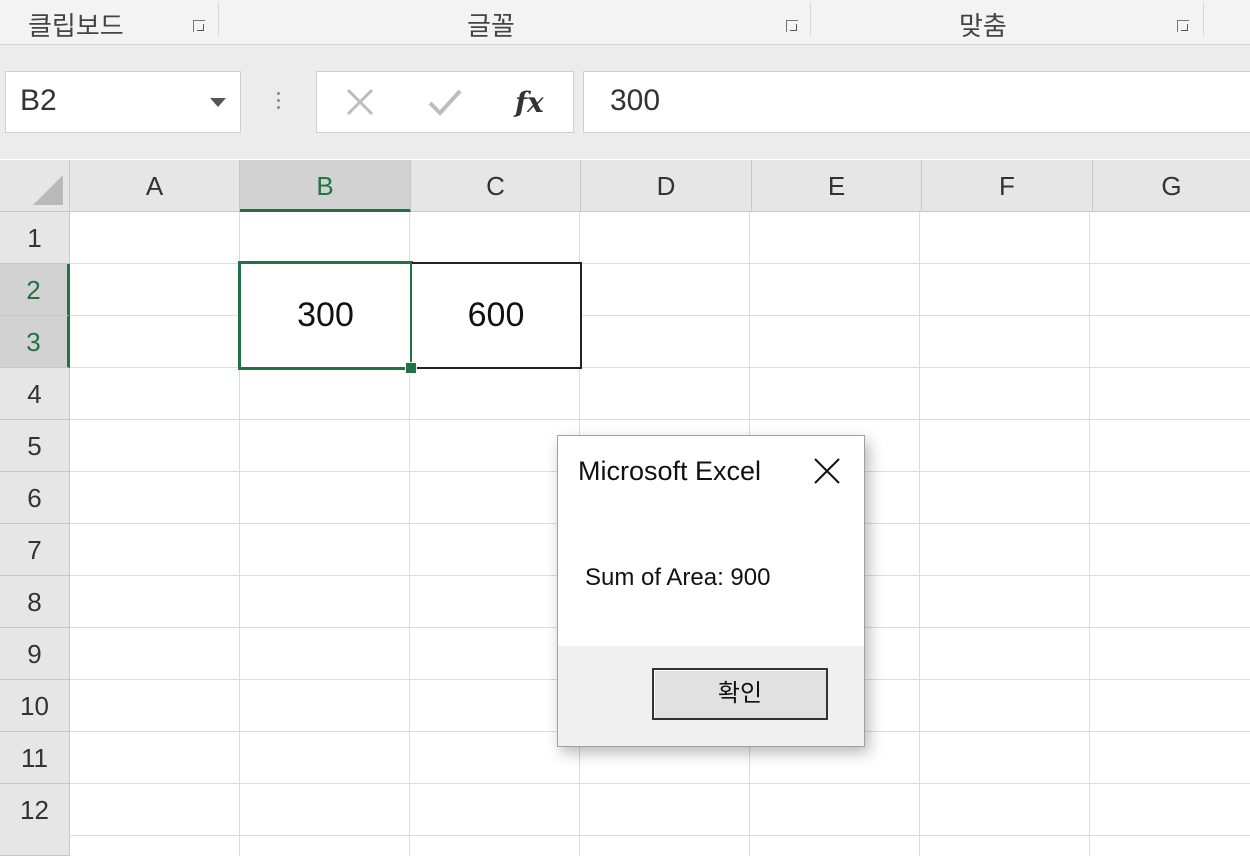 Image resolution: width=1250 pixels, height=856 pixels. What do you see at coordinates (35, 758) in the screenshot?
I see `row-header-11: 11` at bounding box center [35, 758].